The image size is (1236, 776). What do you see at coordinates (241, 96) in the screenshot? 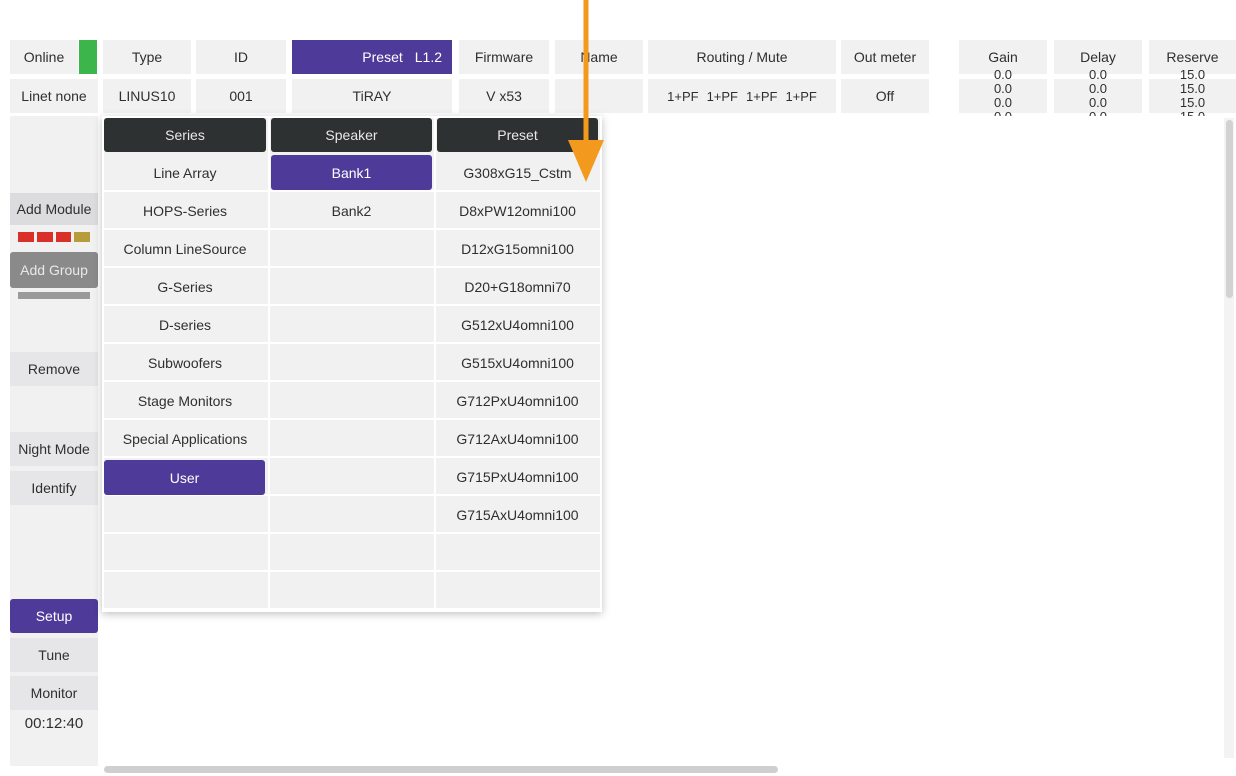
I see `id-value: 001` at bounding box center [241, 96].